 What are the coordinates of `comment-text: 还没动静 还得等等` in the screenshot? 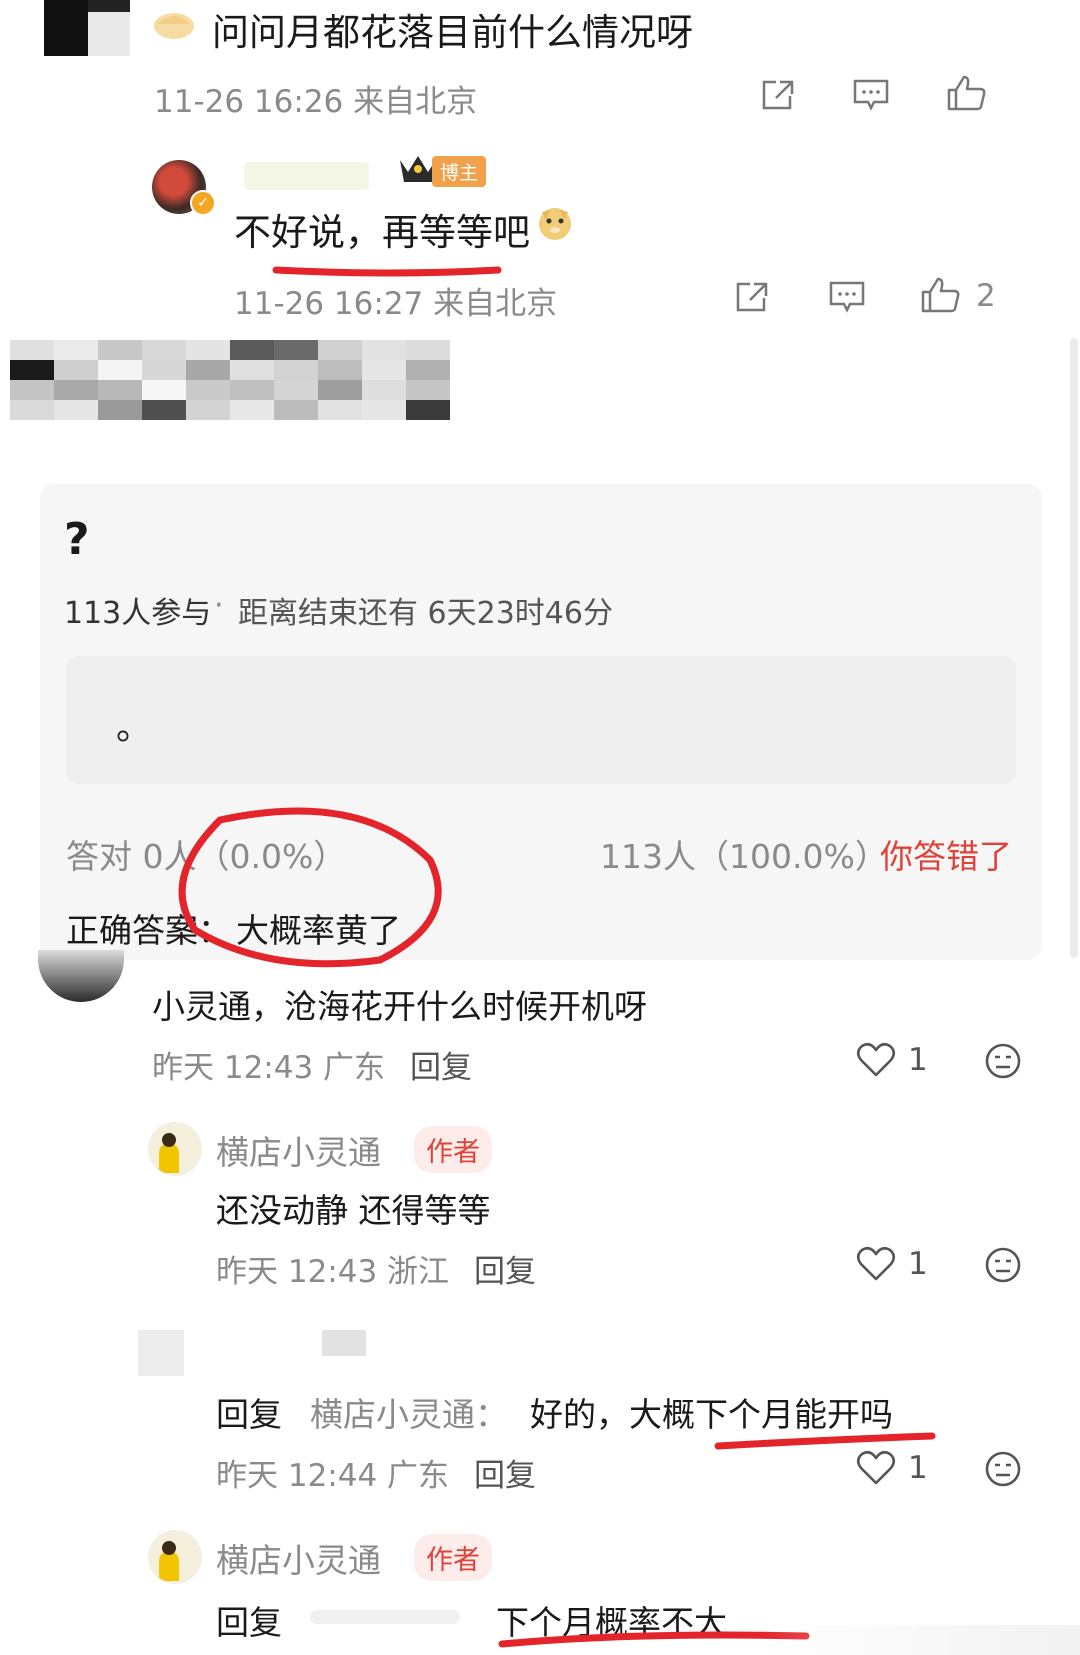 It's located at (353, 1210).